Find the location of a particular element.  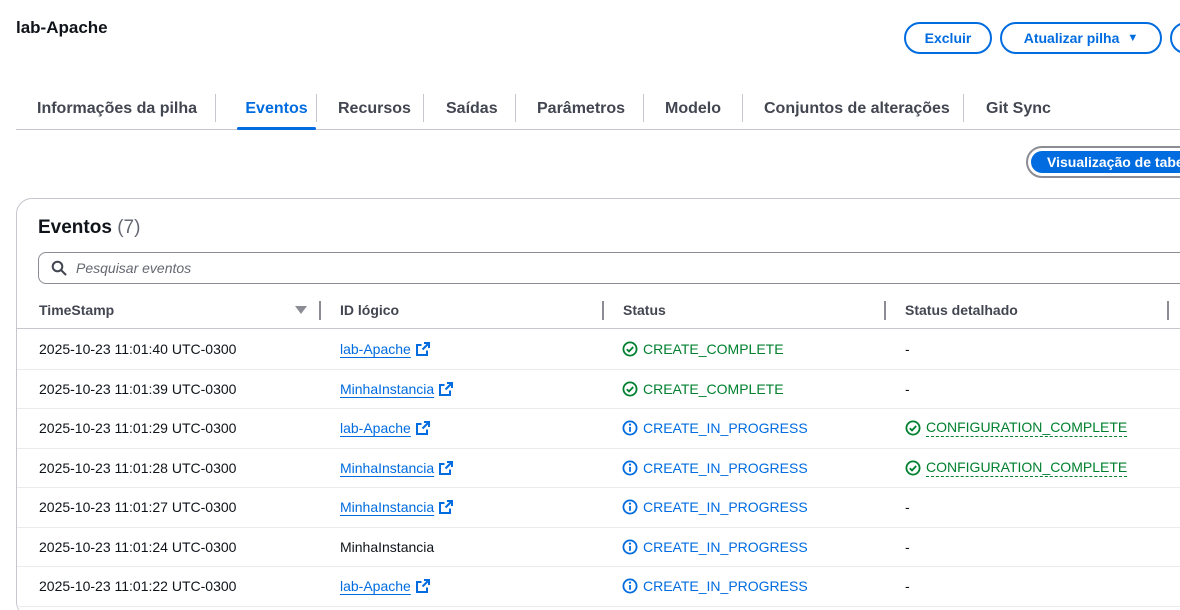

logical-id-text: MinhaInstancia is located at coordinates (387, 546).